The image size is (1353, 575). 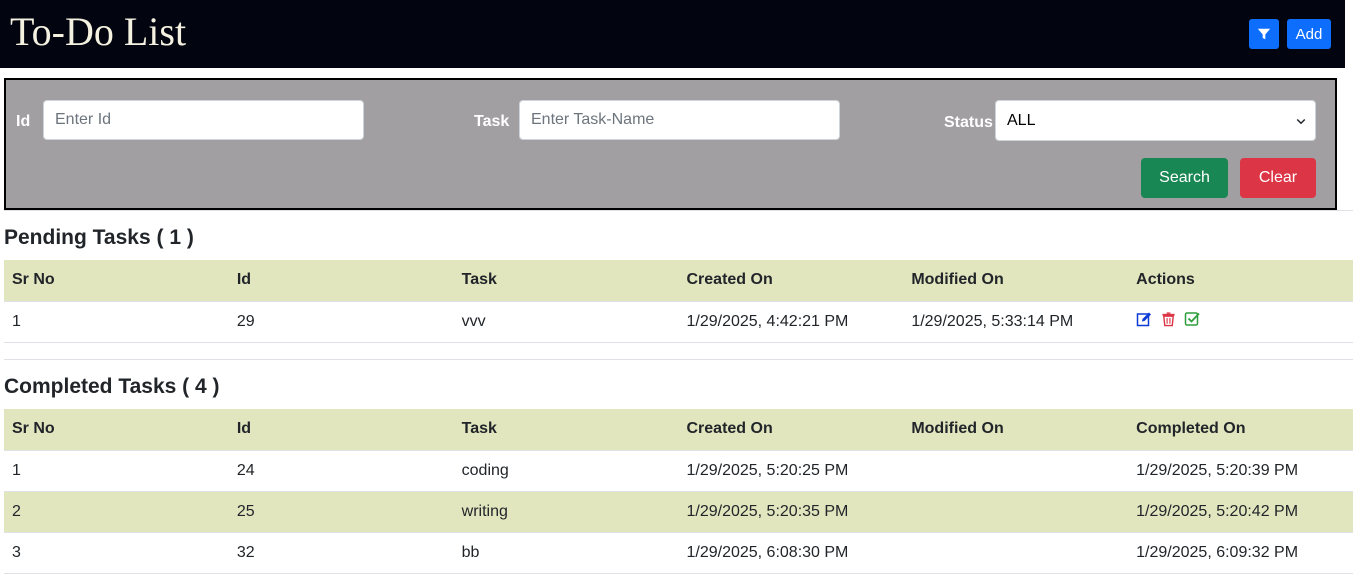 What do you see at coordinates (566, 512) in the screenshot?
I see `cell-task: writing` at bounding box center [566, 512].